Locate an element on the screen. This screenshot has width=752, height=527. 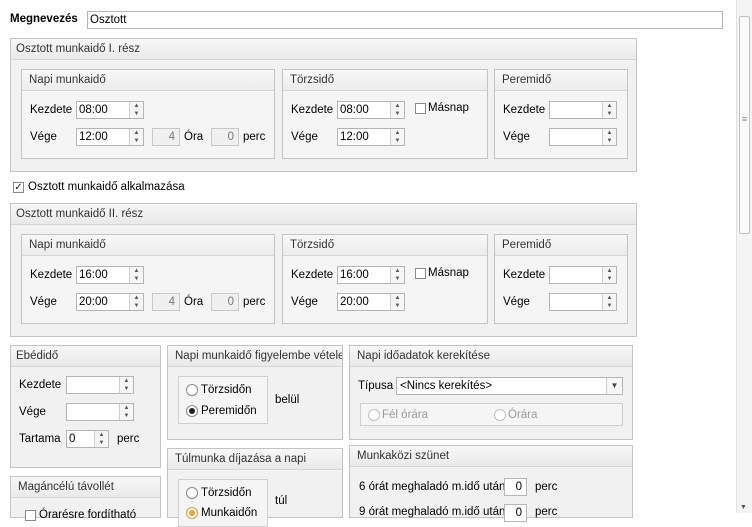
private-group: Magáncélú távollét Órarésre fordítható is located at coordinates (85, 498).